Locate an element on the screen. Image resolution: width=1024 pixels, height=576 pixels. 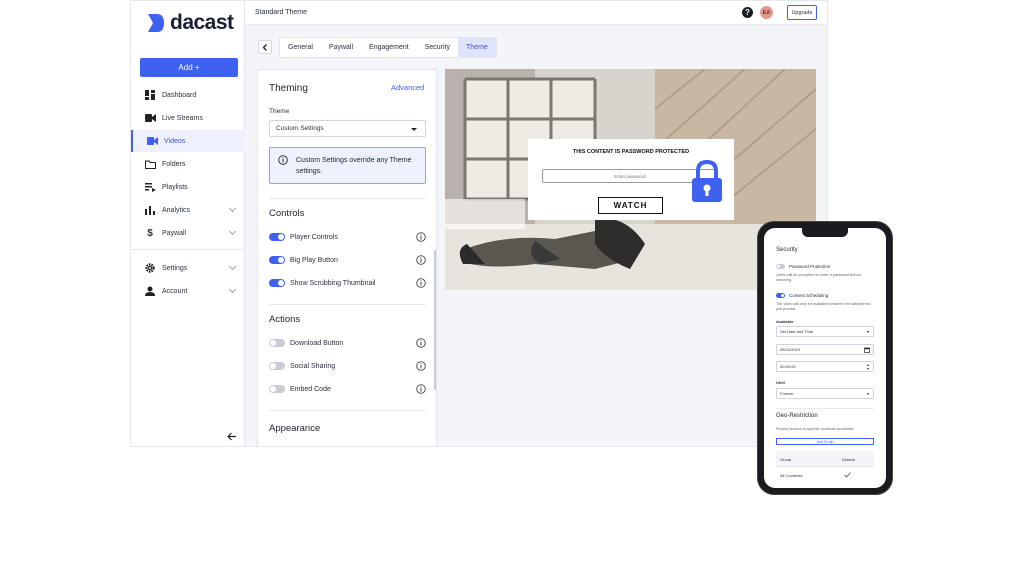
action-row-social-sharing: Social Sharing is located at coordinates (347, 366).